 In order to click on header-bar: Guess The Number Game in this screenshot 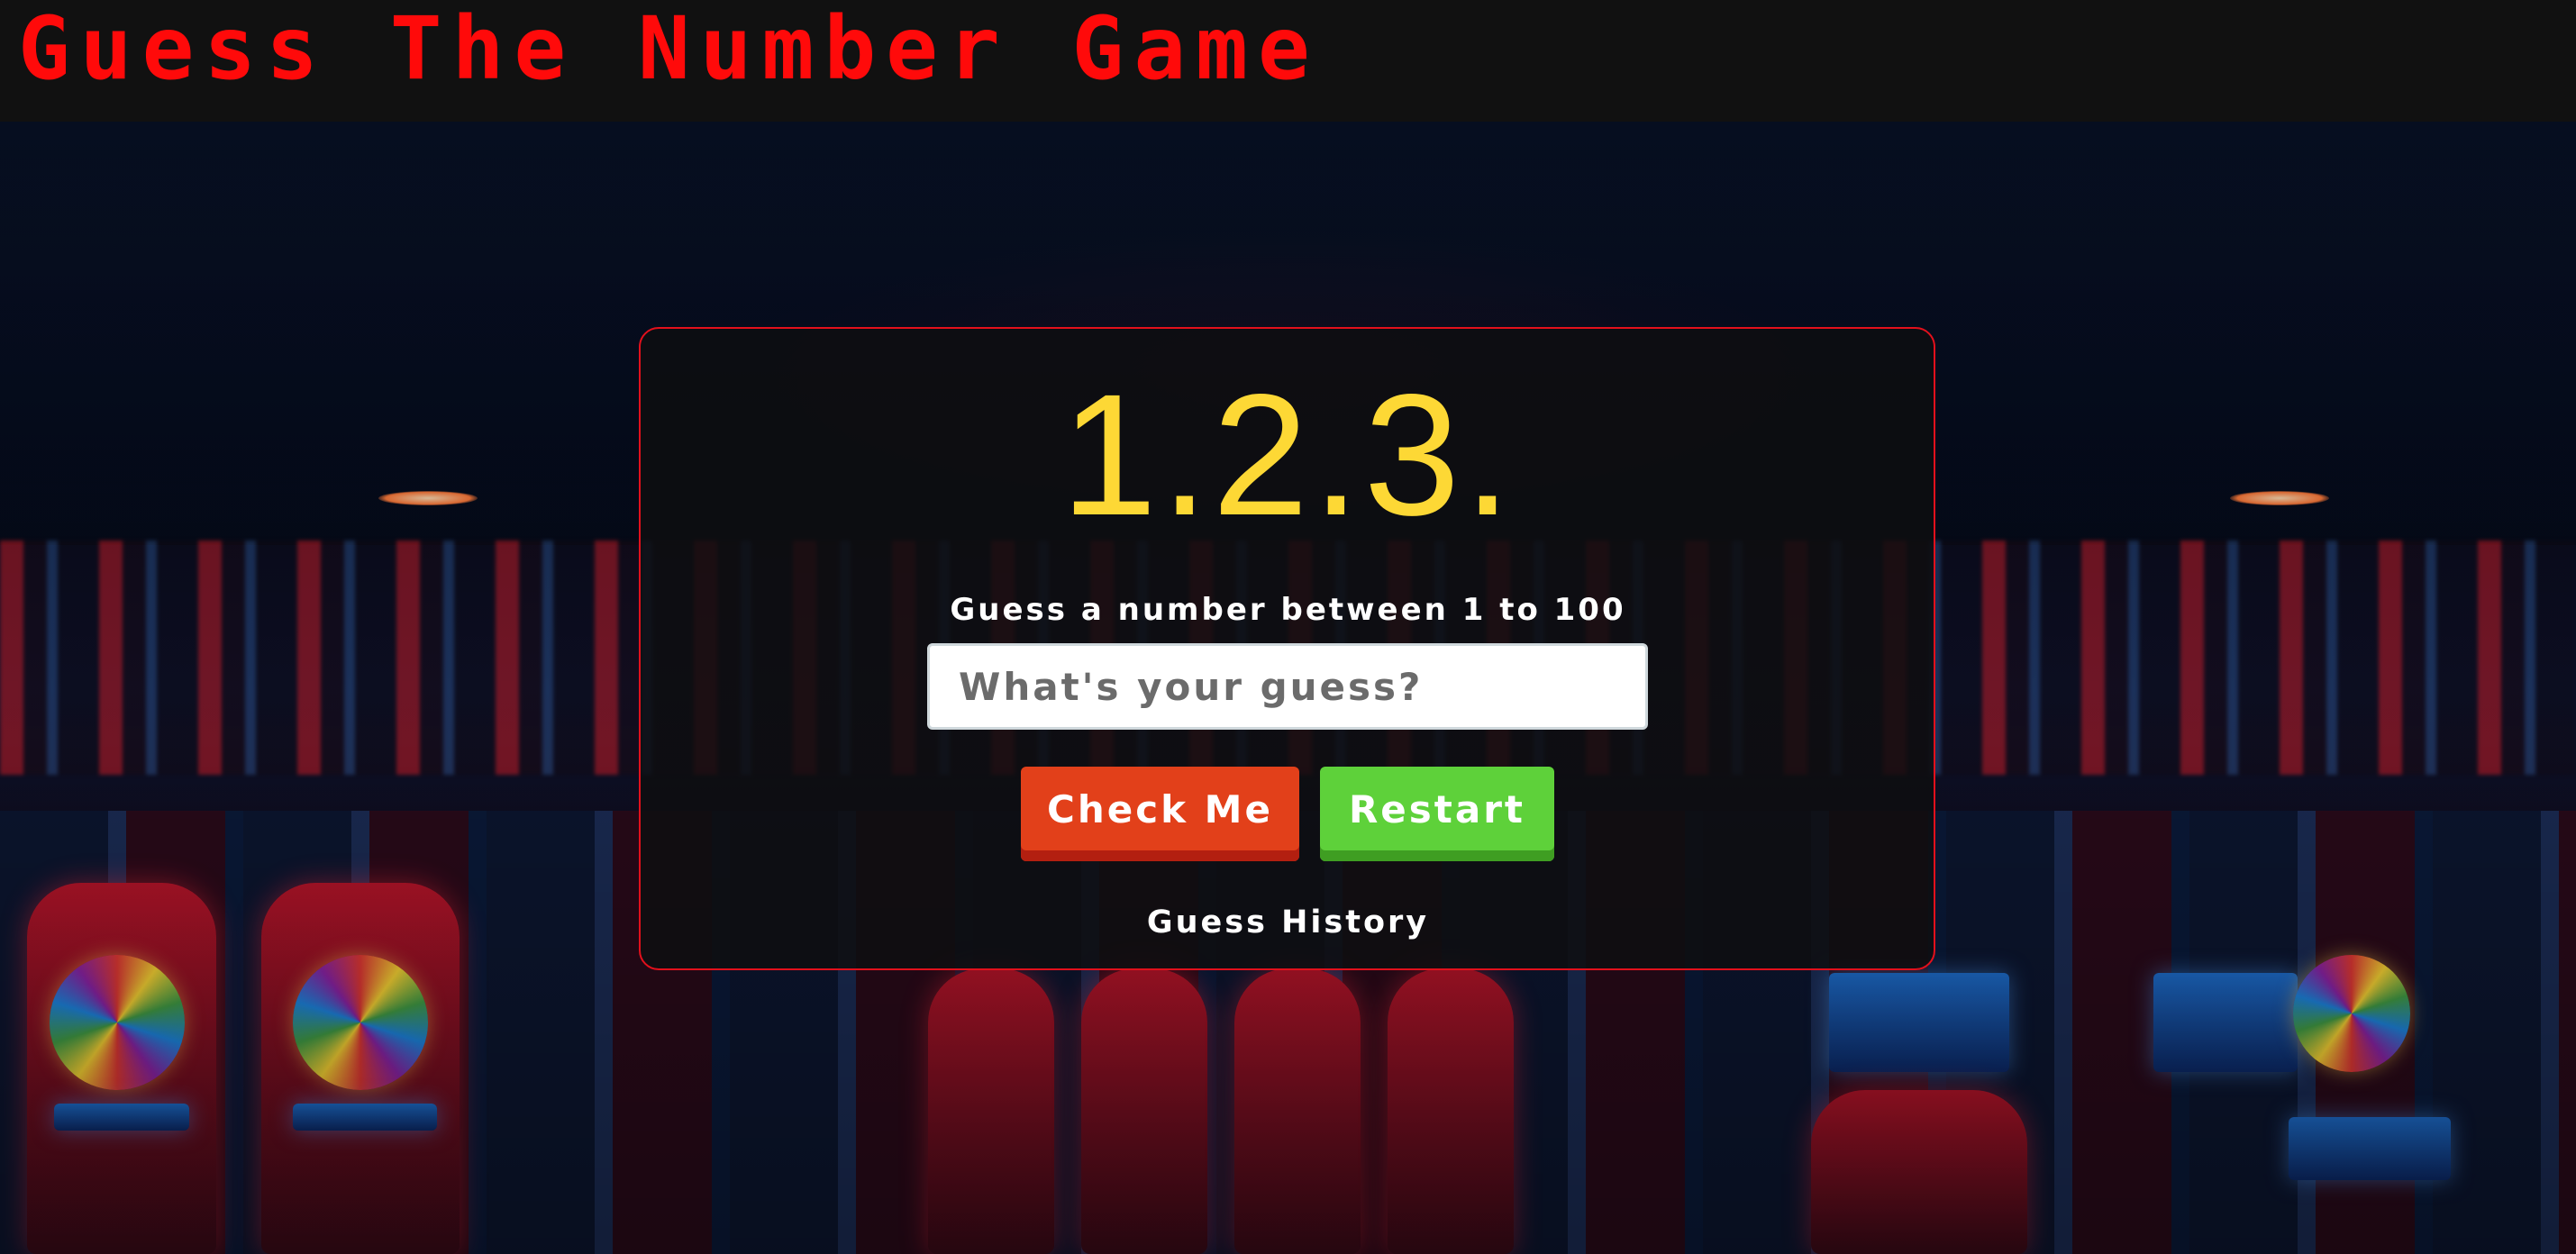, I will do `click(1288, 61)`.